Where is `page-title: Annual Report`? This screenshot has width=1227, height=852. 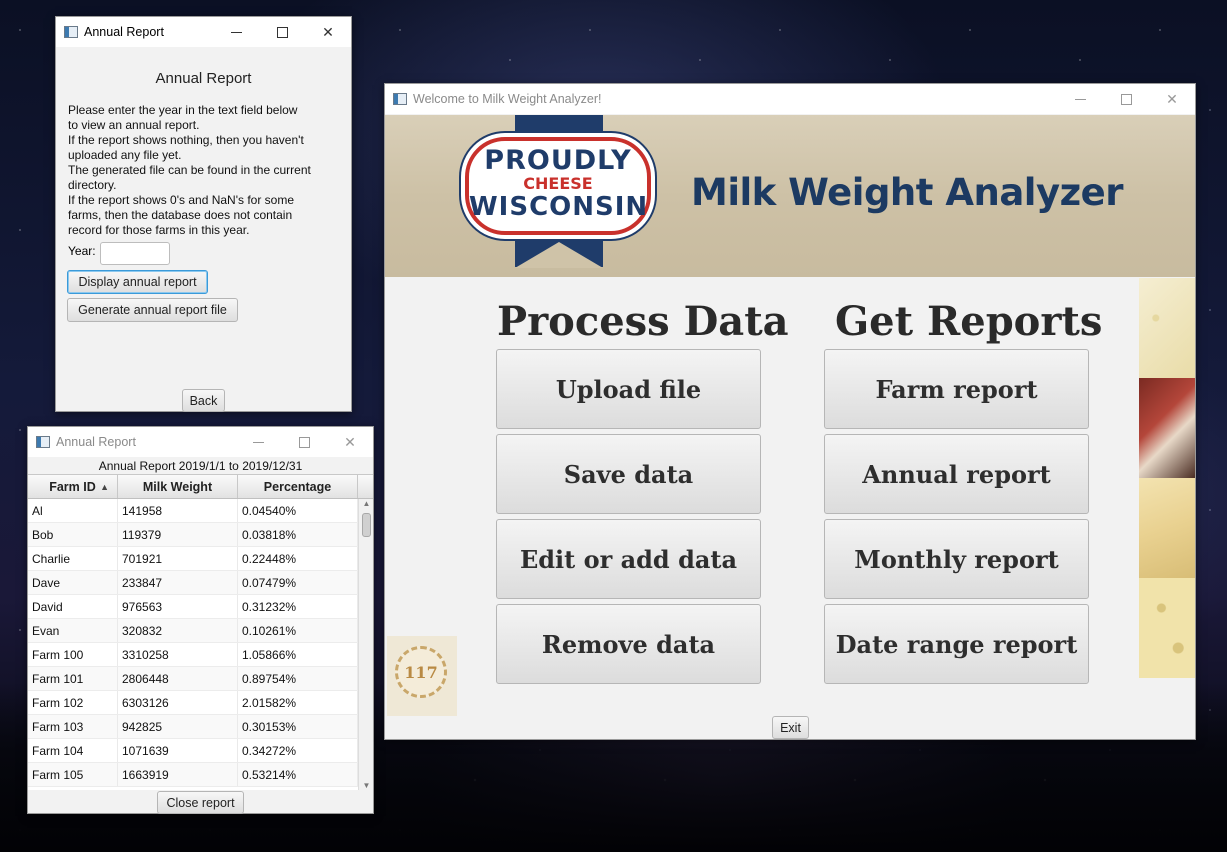 page-title: Annual Report is located at coordinates (203, 78).